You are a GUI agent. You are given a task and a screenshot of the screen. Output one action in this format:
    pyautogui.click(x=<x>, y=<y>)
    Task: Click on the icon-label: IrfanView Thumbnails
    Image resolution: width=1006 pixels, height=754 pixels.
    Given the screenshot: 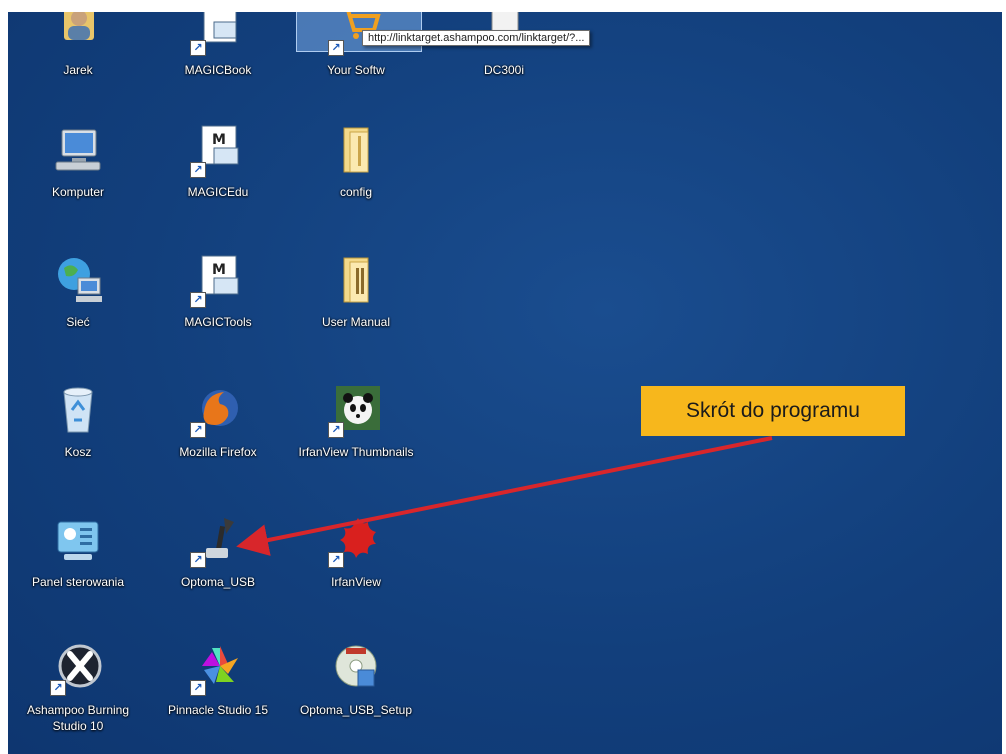 What is the action you would take?
    pyautogui.click(x=356, y=452)
    